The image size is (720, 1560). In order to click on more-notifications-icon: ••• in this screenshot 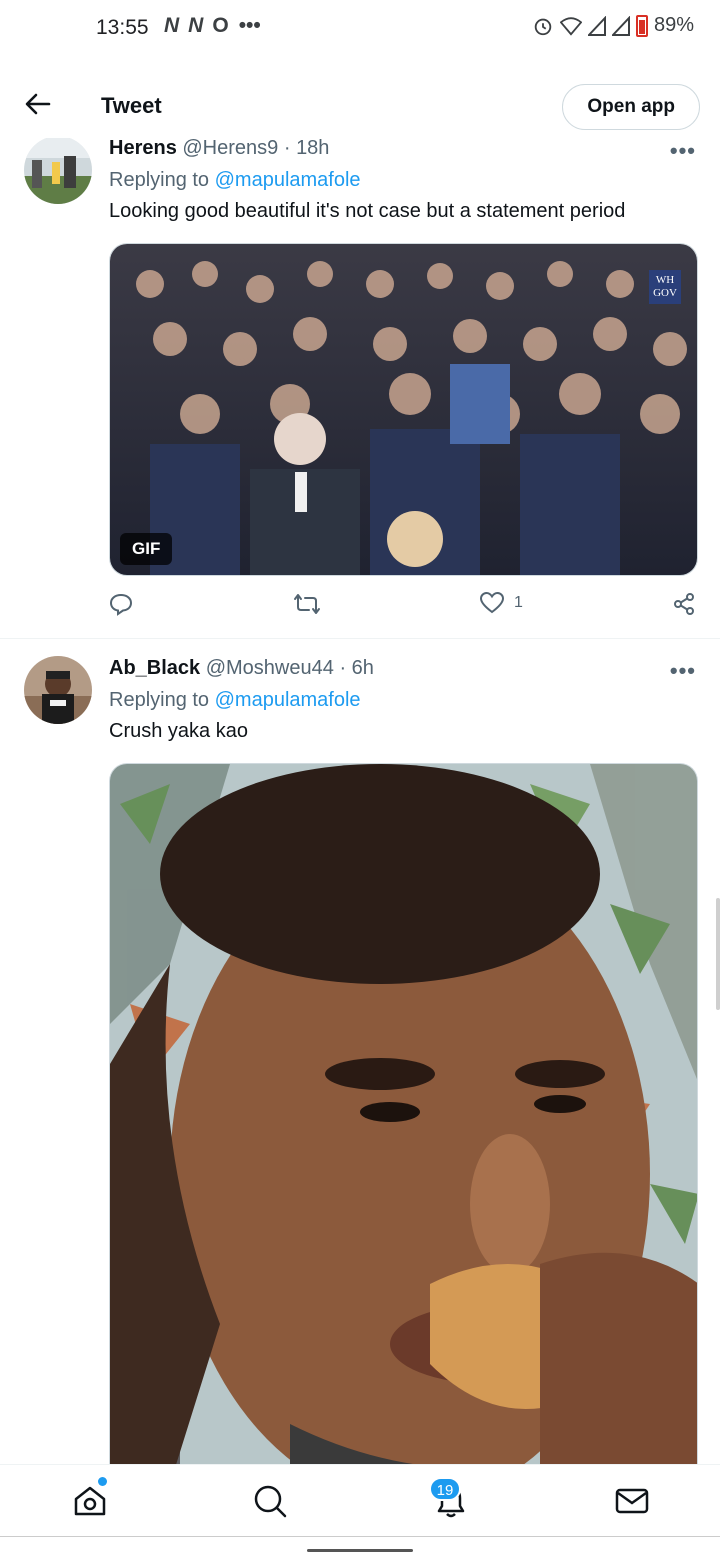, I will do `click(249, 25)`.